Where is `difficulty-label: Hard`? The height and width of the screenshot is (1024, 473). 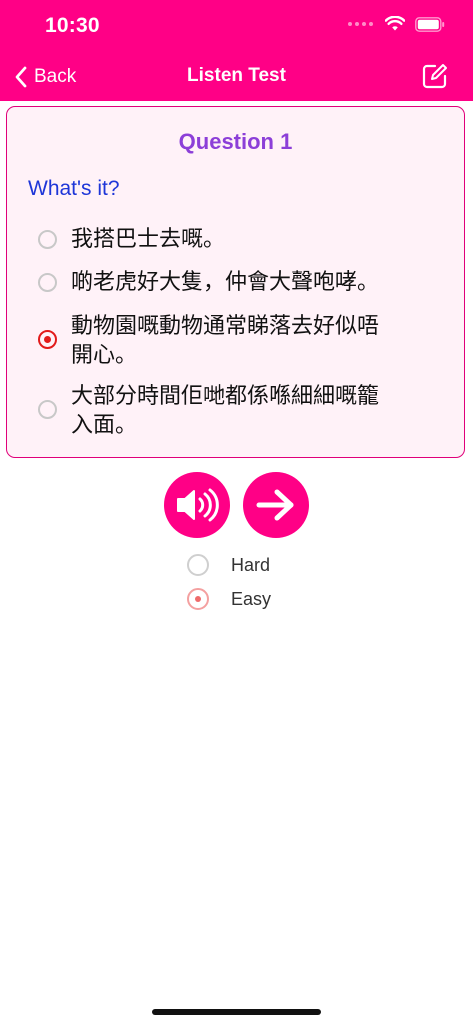
difficulty-label: Hard is located at coordinates (251, 564).